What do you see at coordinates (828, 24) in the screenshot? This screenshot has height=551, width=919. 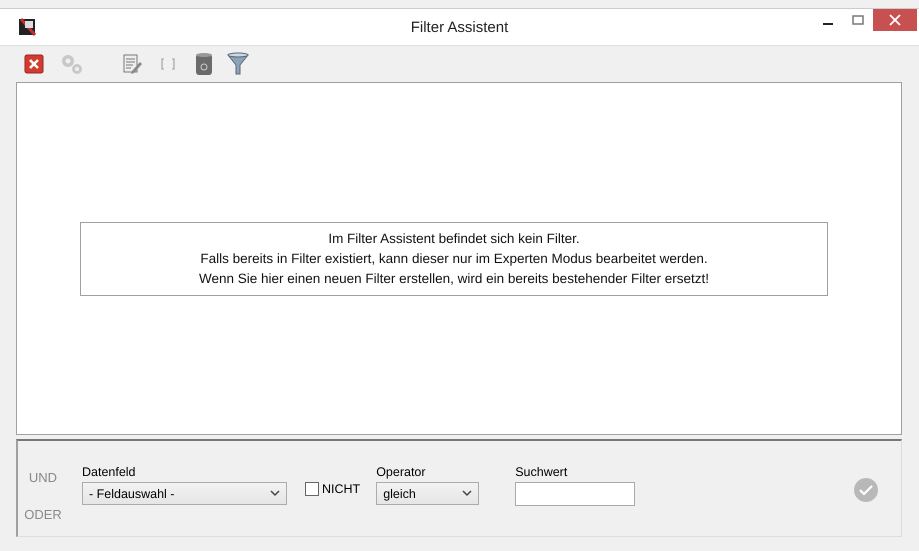 I see `minimize-icon` at bounding box center [828, 24].